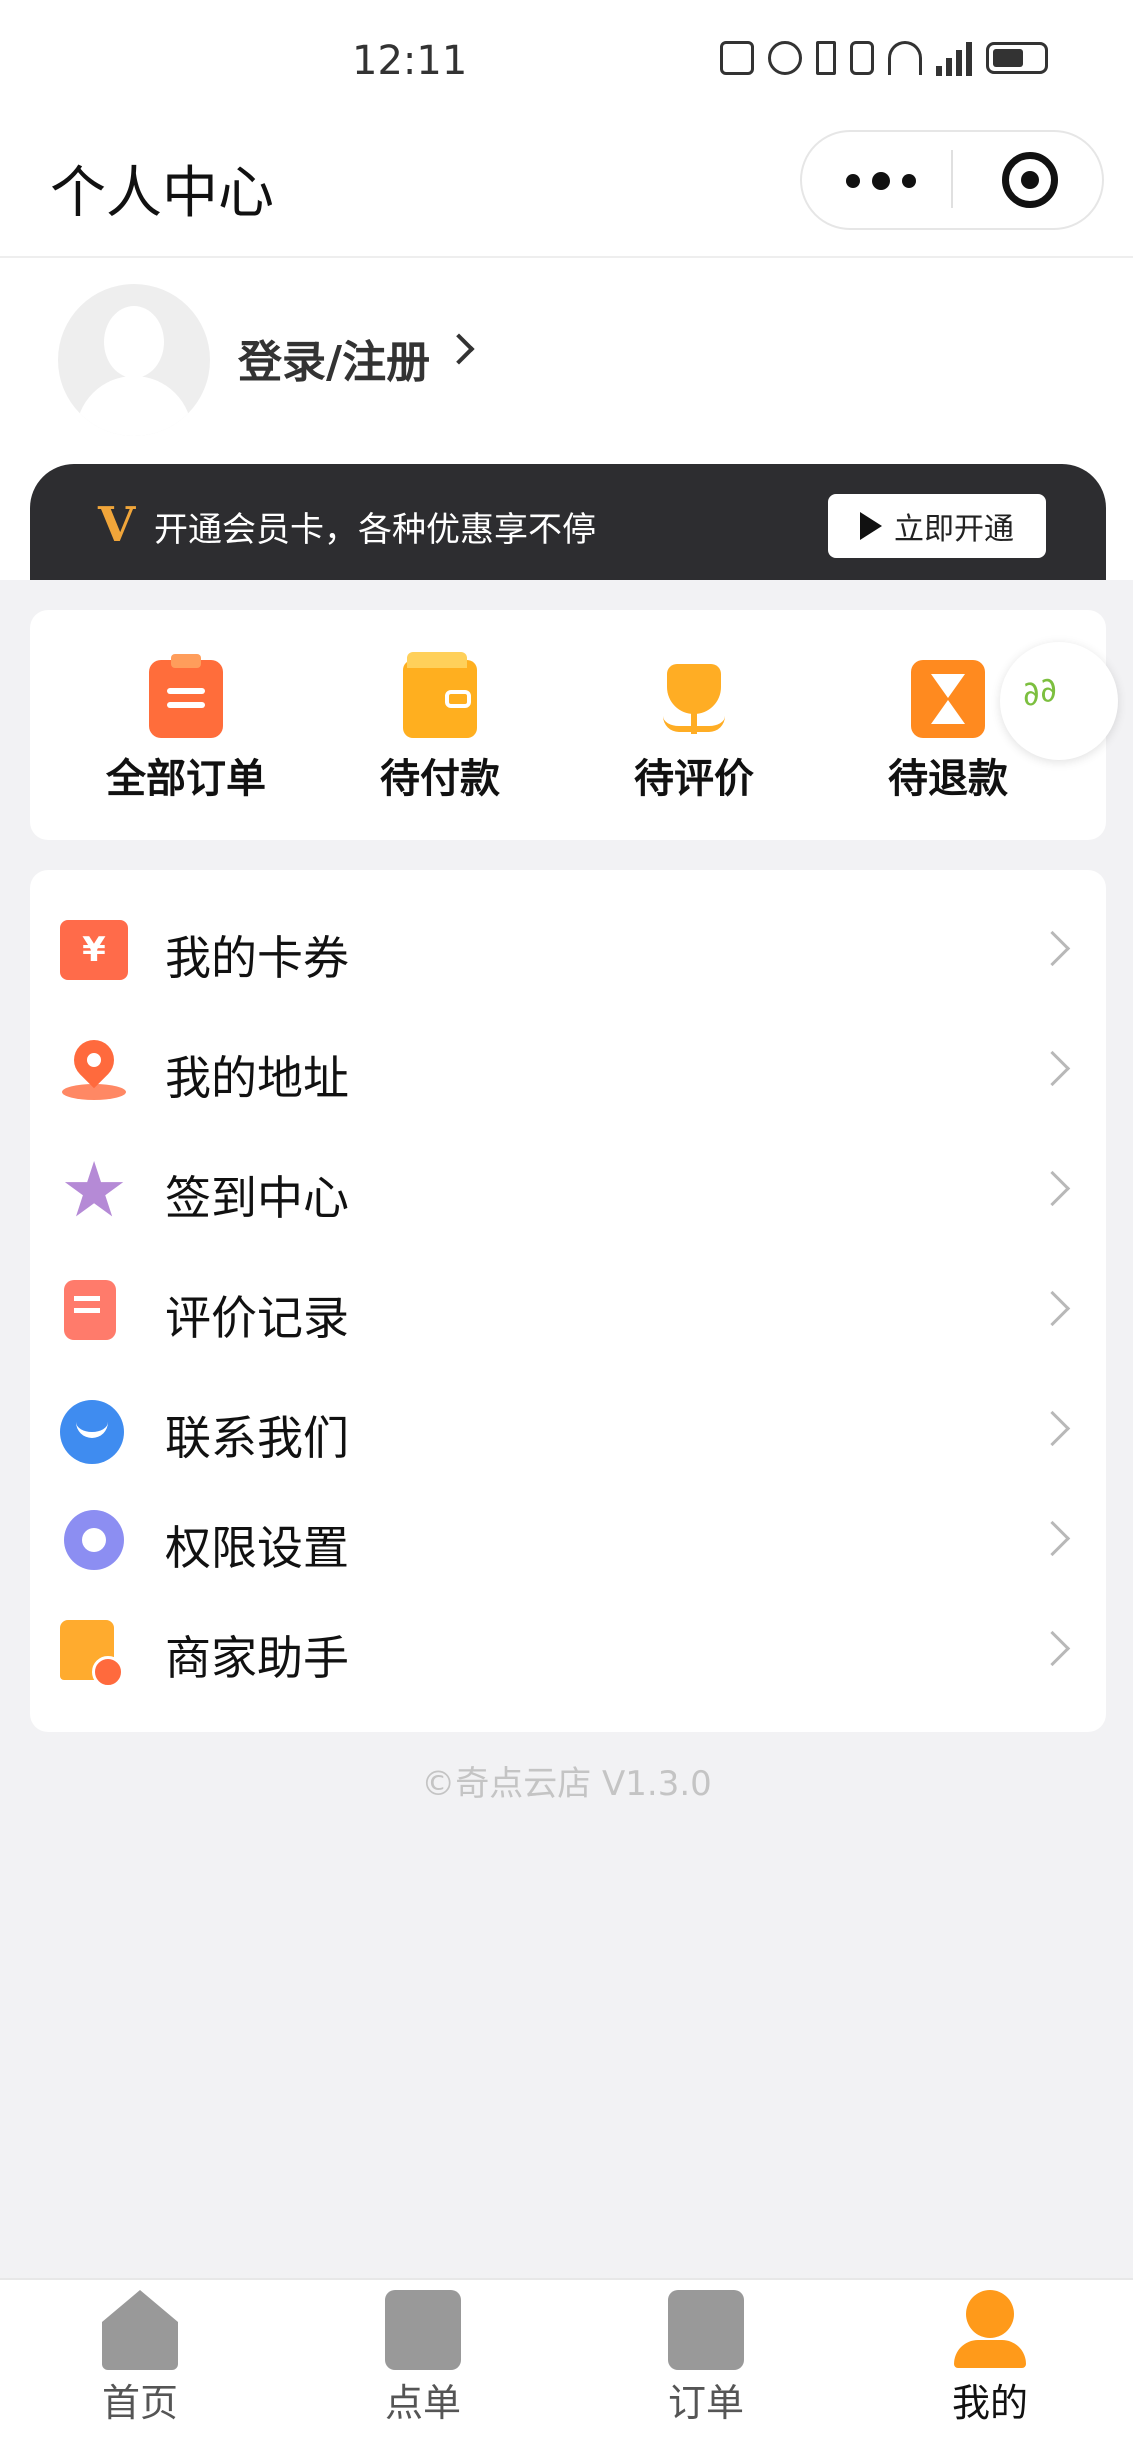 The height and width of the screenshot is (2455, 1133). What do you see at coordinates (94, 950) in the screenshot?
I see `coupon-icon: ¥` at bounding box center [94, 950].